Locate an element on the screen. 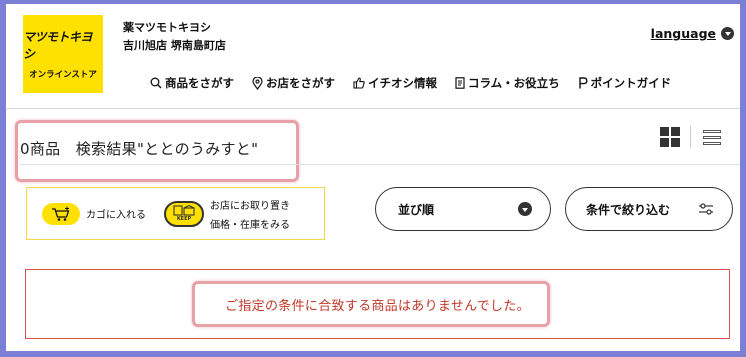 This screenshot has width=746, height=357. main-nav: 商品をさがす お店をさがす イチオシ情報 コラム・お役立ち ポイントガイド is located at coordinates (410, 83).